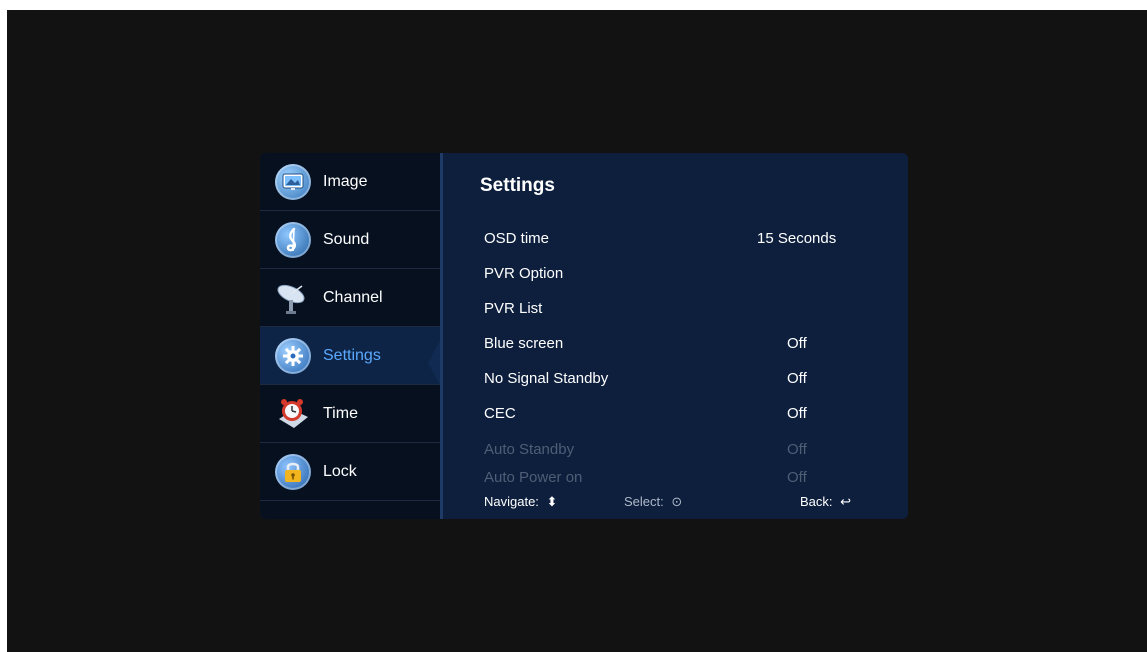 The image size is (1147, 652). Describe the element at coordinates (677, 501) in the screenshot. I see `ok-button-icon: ⊙` at that location.